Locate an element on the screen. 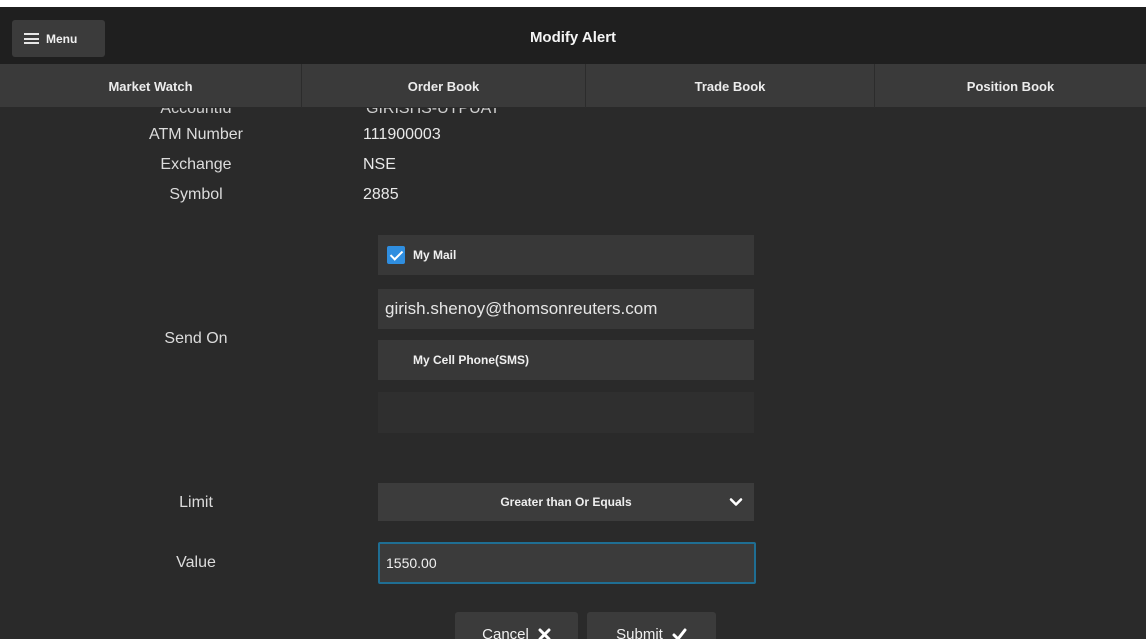 Image resolution: width=1146 pixels, height=639 pixels. limit-select-value: Greater than Or Equals is located at coordinates (566, 502).